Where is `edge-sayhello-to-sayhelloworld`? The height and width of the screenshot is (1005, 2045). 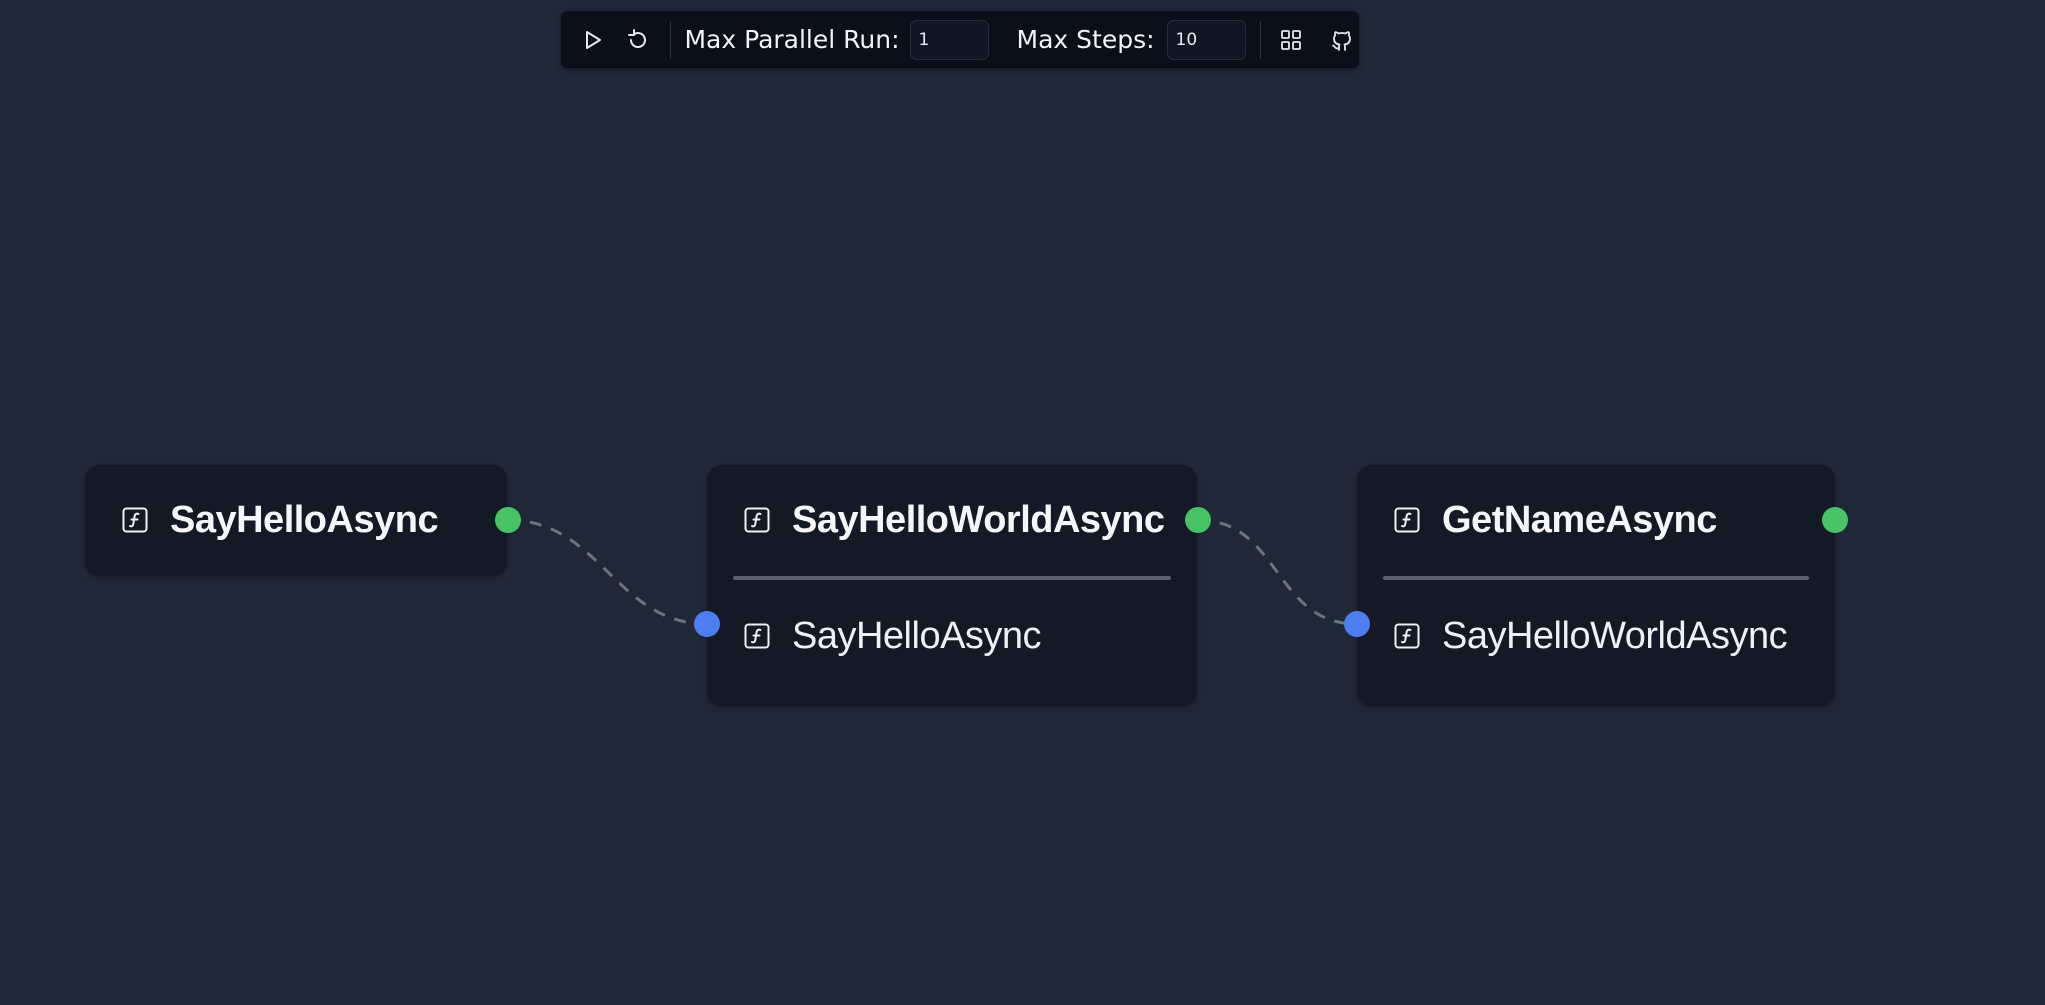
edge-sayhello-to-sayhelloworld is located at coordinates (607, 572).